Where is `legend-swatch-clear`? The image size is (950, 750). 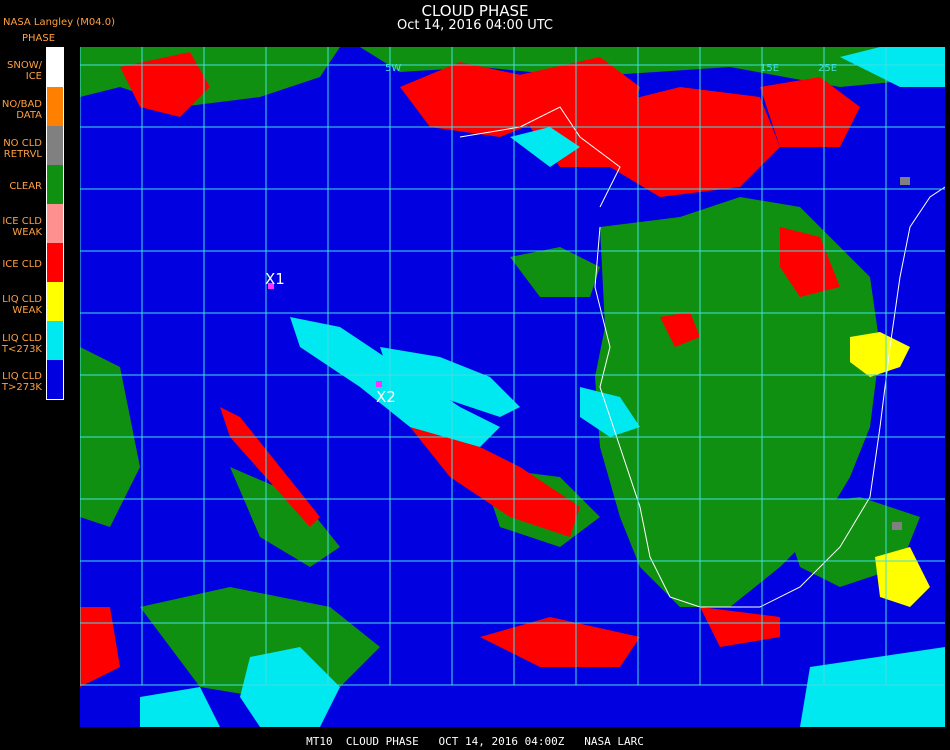
legend-swatch-clear is located at coordinates (55, 184).